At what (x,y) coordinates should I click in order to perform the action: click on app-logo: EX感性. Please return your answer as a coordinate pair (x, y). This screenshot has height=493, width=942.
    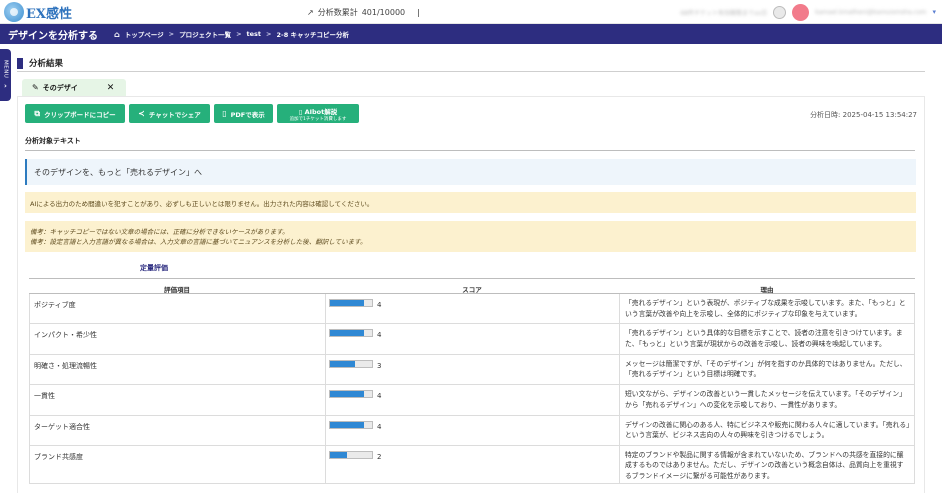
    Looking at the image, I should click on (38, 12).